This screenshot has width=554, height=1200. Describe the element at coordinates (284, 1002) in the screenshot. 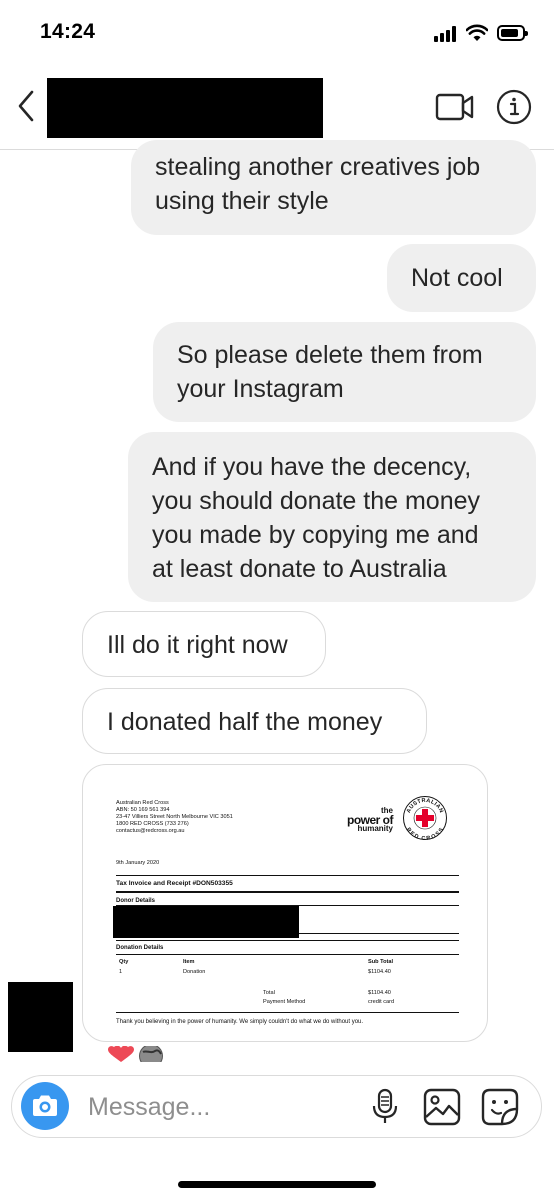

I see `receipt-payment-label: Payment Method` at that location.